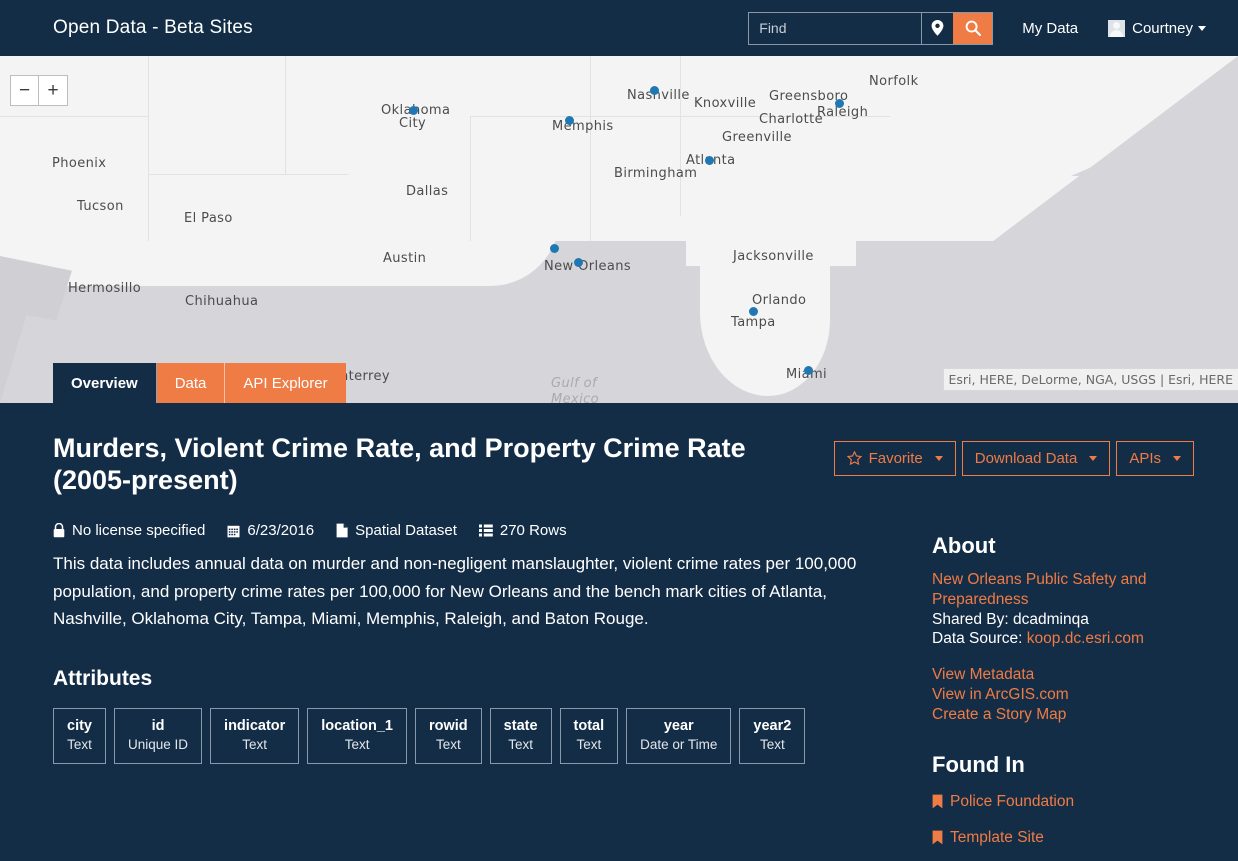 The height and width of the screenshot is (861, 1238). I want to click on map-city-label: Tampa, so click(753, 322).